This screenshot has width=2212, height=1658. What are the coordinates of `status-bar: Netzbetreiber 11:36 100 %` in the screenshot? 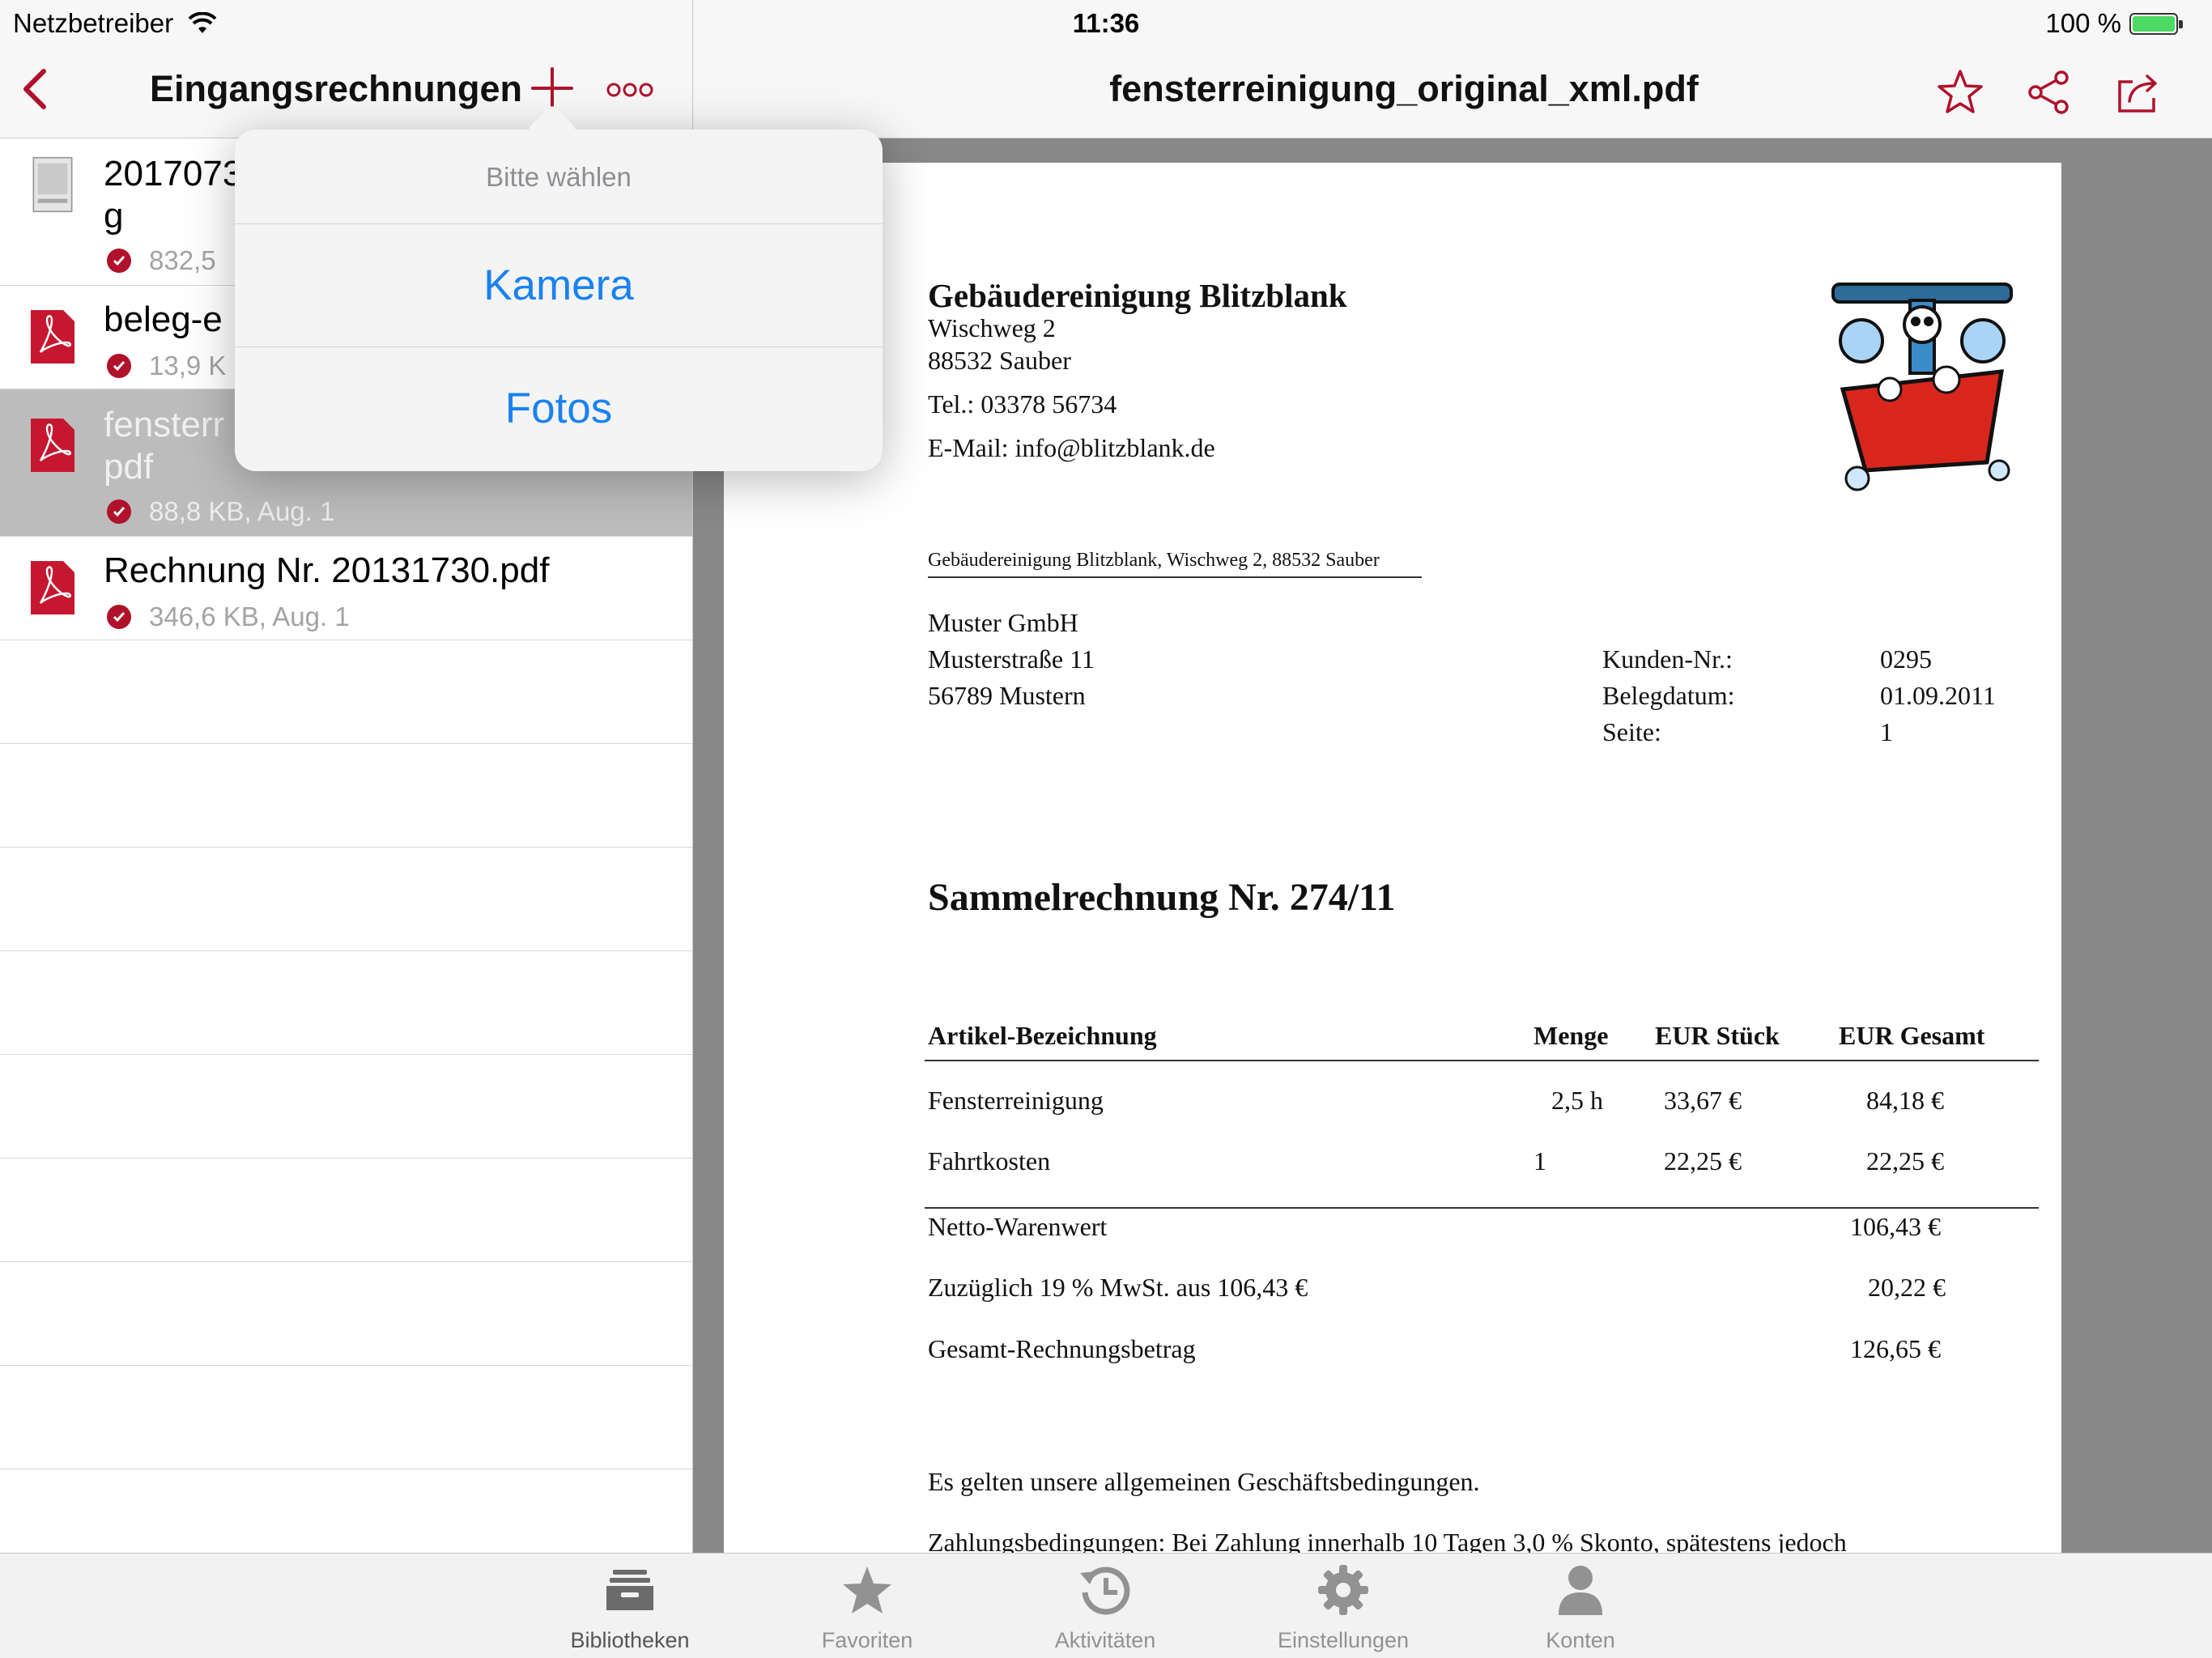 It's located at (1106, 22).